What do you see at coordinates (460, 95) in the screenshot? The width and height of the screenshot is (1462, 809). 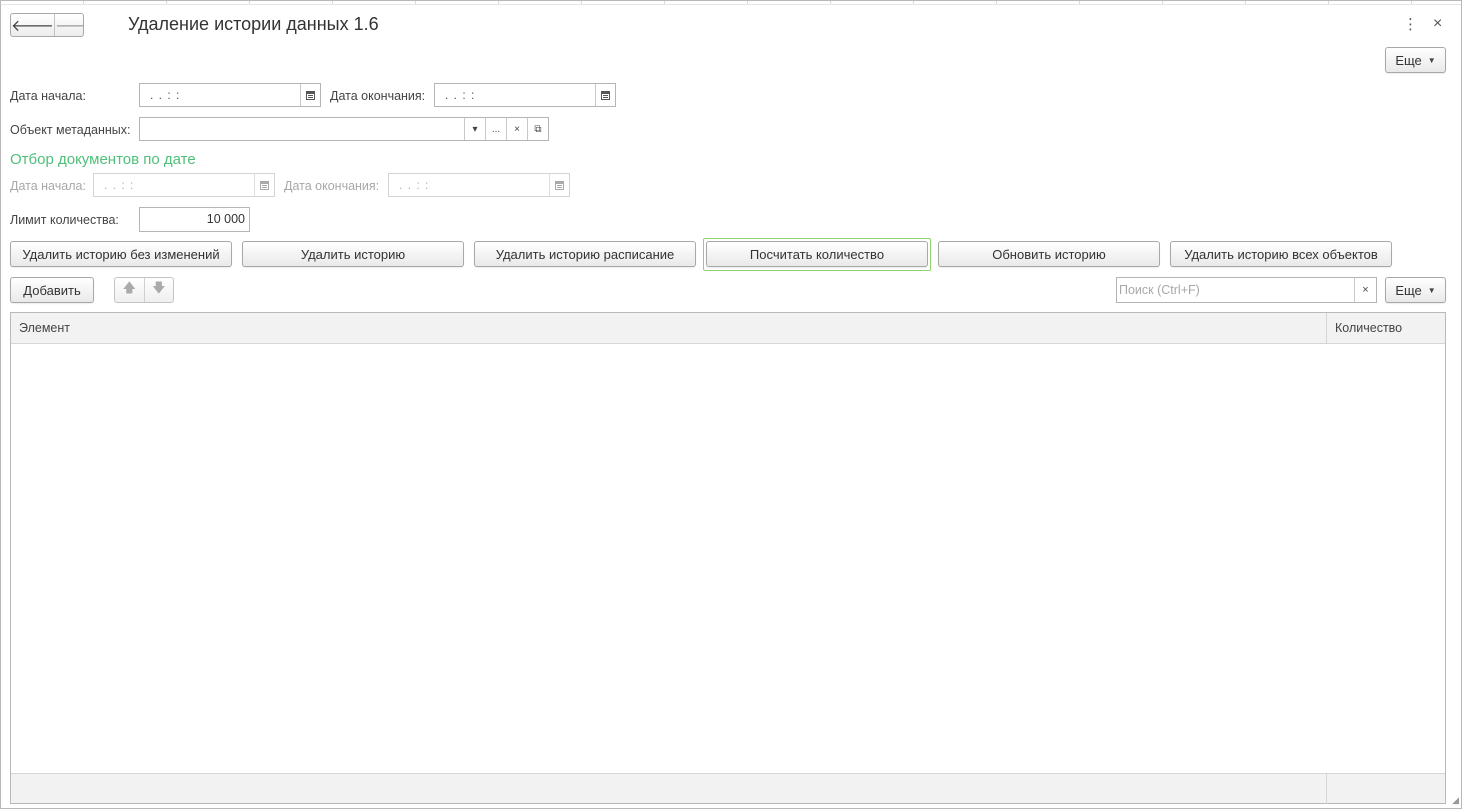 I see `end-date-value: . . : :` at bounding box center [460, 95].